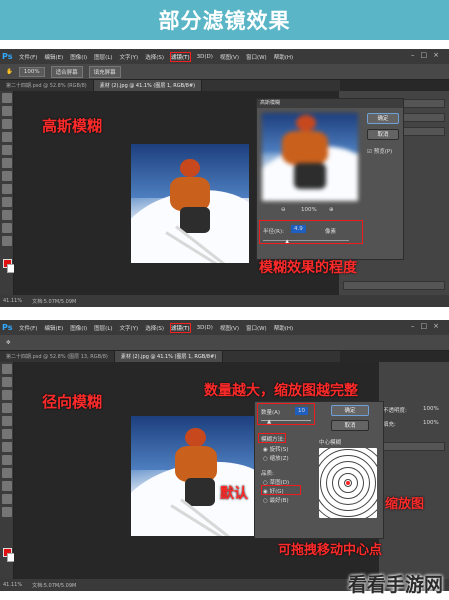 Image resolution: width=449 pixels, height=600 pixels. I want to click on fill-screen-button: 填充屏幕, so click(104, 71).